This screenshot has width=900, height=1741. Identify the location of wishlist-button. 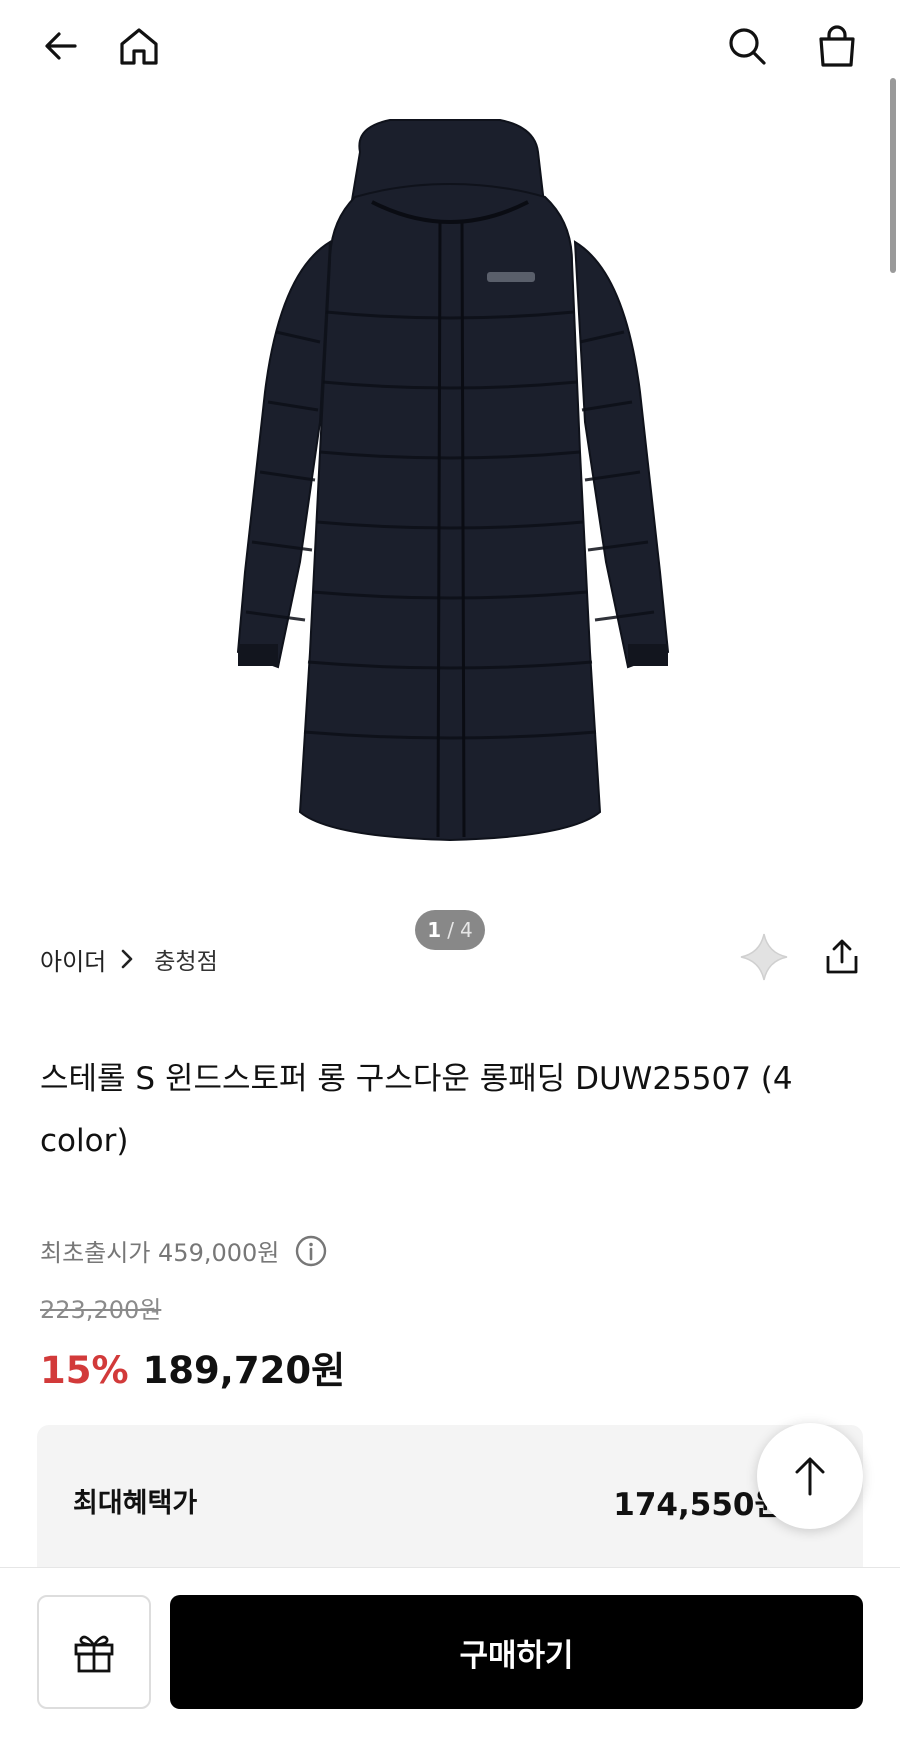
(764, 957).